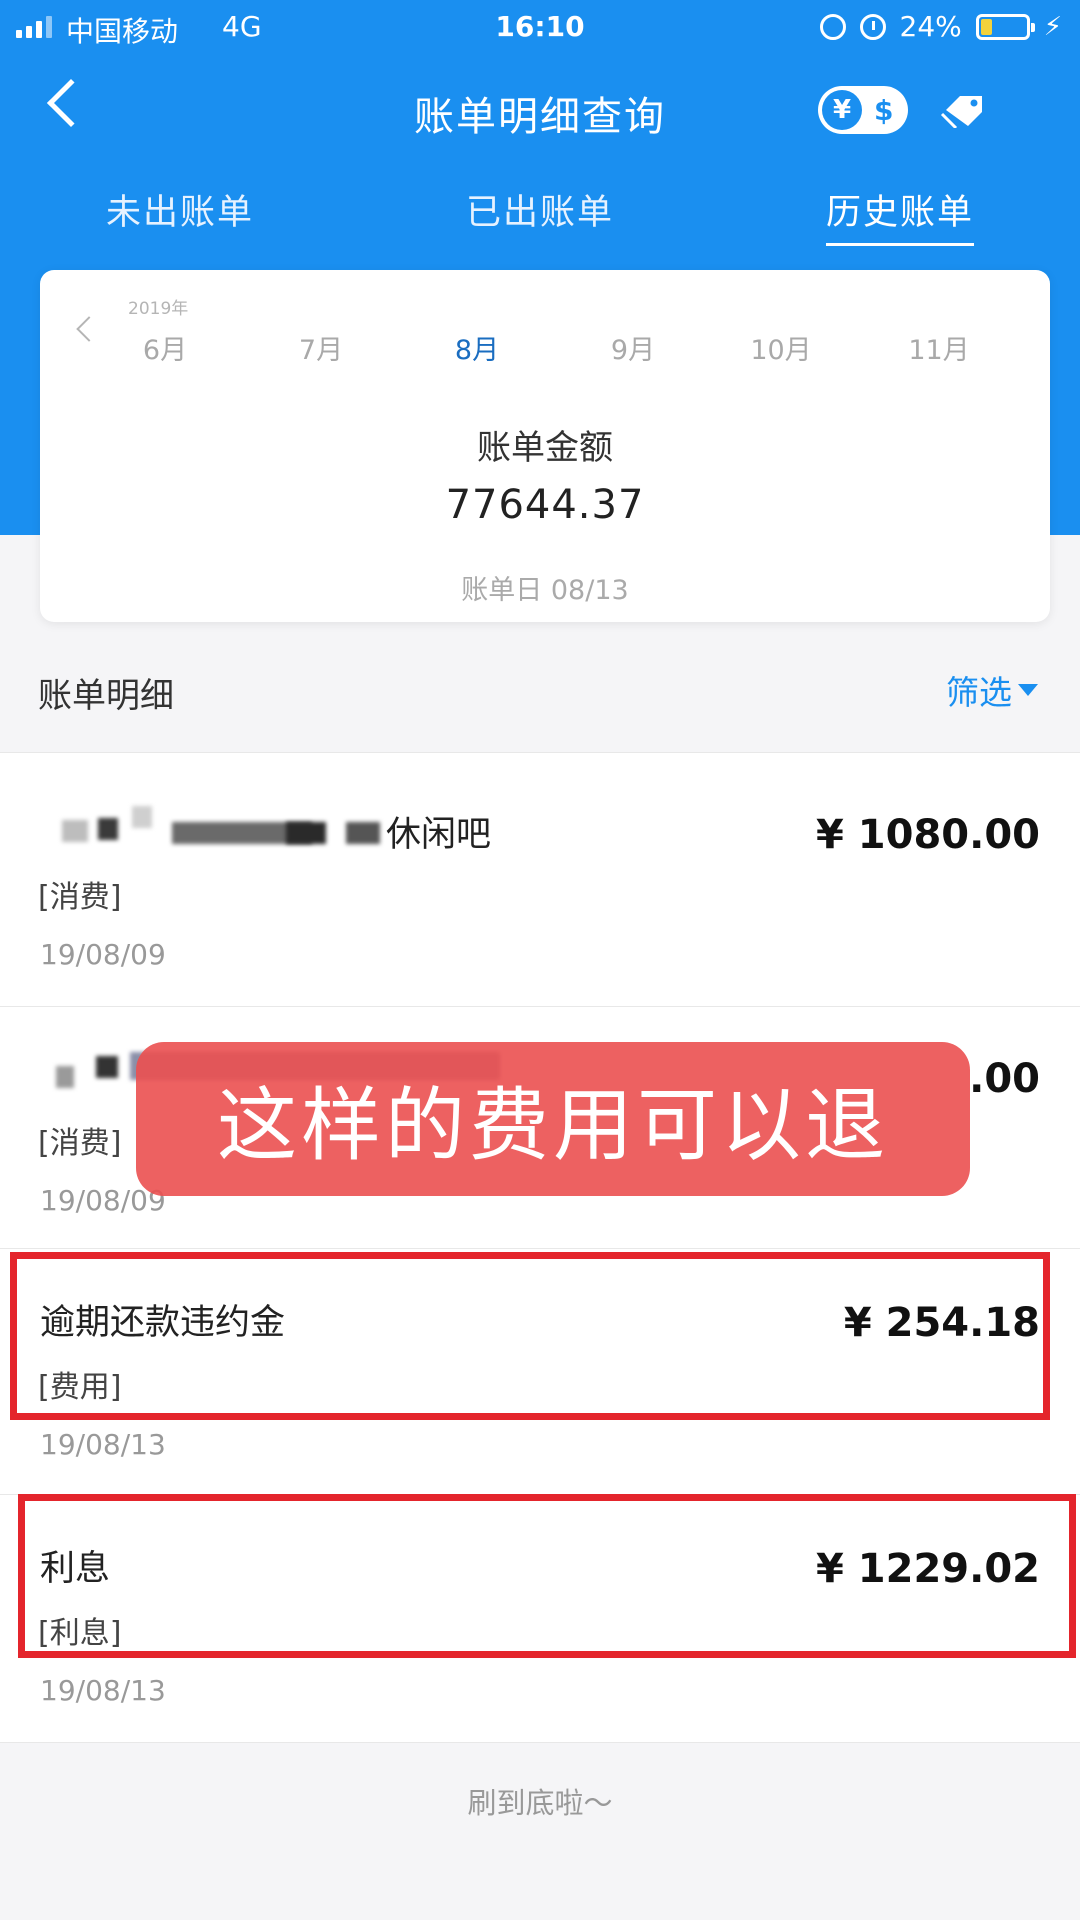  I want to click on transaction-amount: ¥ 1080.00, so click(928, 835).